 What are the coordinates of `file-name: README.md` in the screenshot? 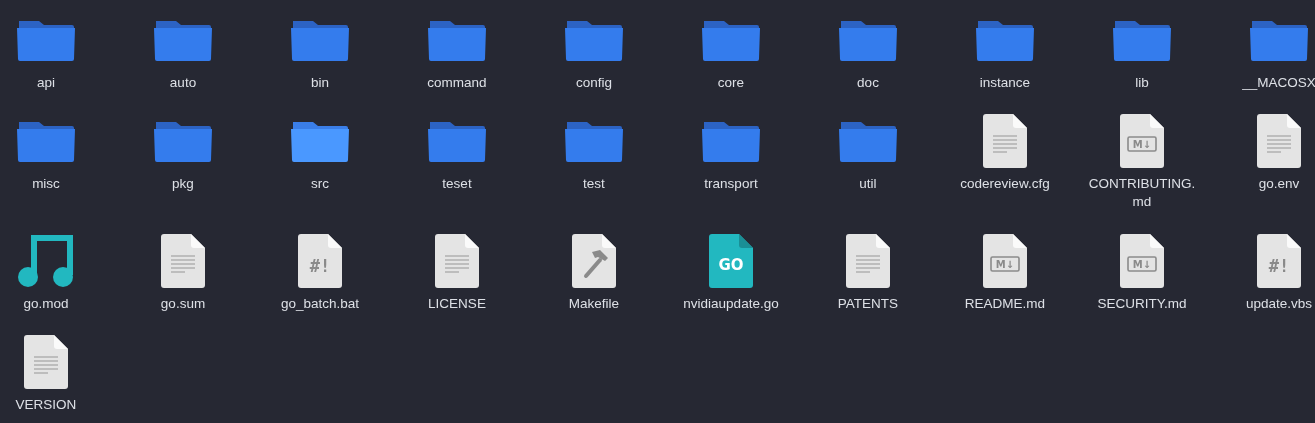 It's located at (1005, 303).